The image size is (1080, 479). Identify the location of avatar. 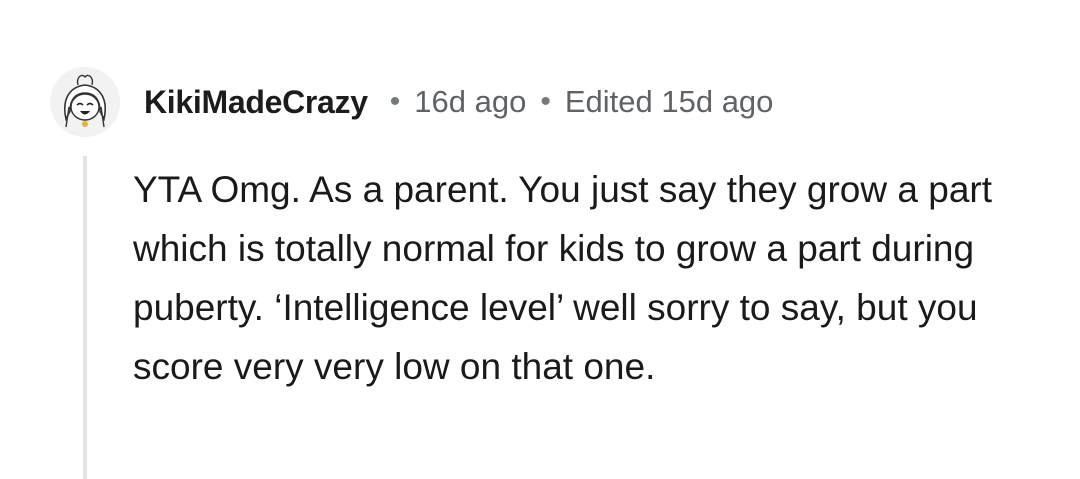
(85, 102).